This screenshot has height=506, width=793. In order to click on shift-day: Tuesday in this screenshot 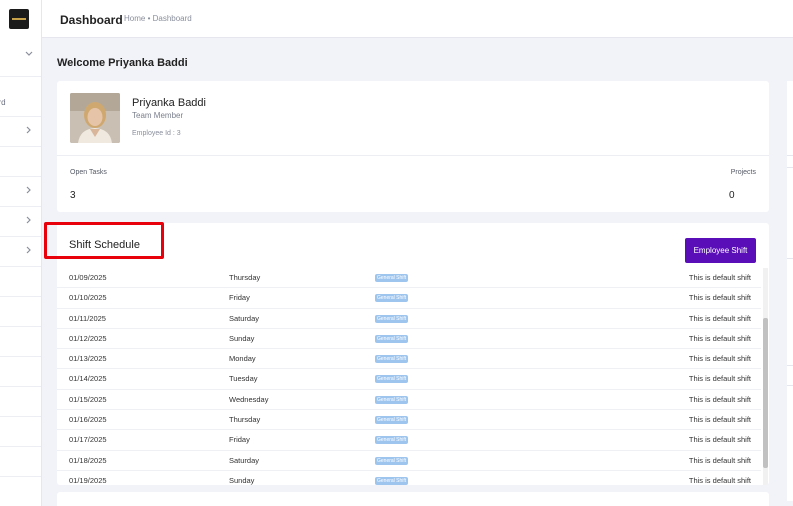, I will do `click(243, 379)`.